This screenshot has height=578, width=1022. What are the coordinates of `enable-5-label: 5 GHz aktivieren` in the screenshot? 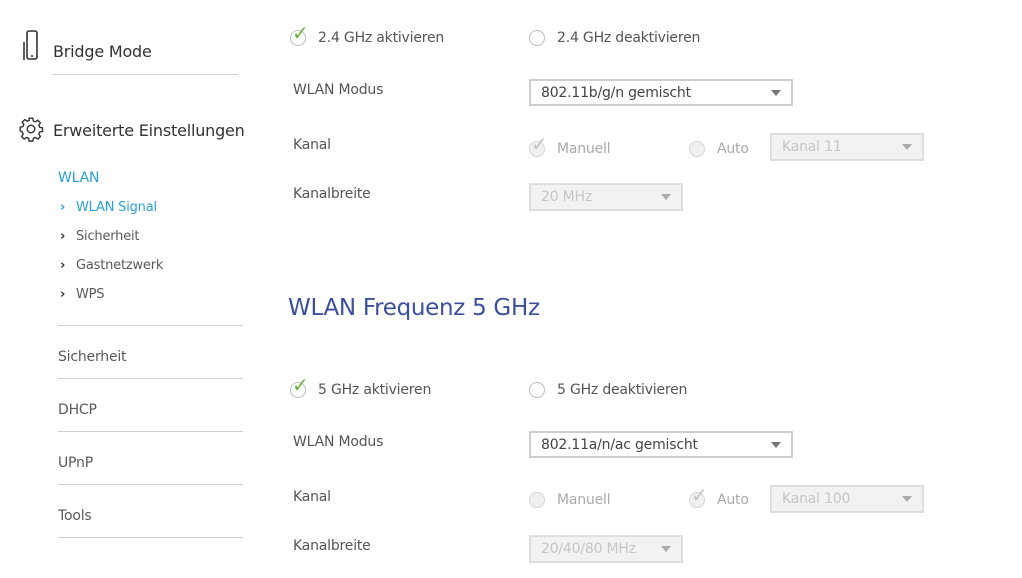 It's located at (375, 390).